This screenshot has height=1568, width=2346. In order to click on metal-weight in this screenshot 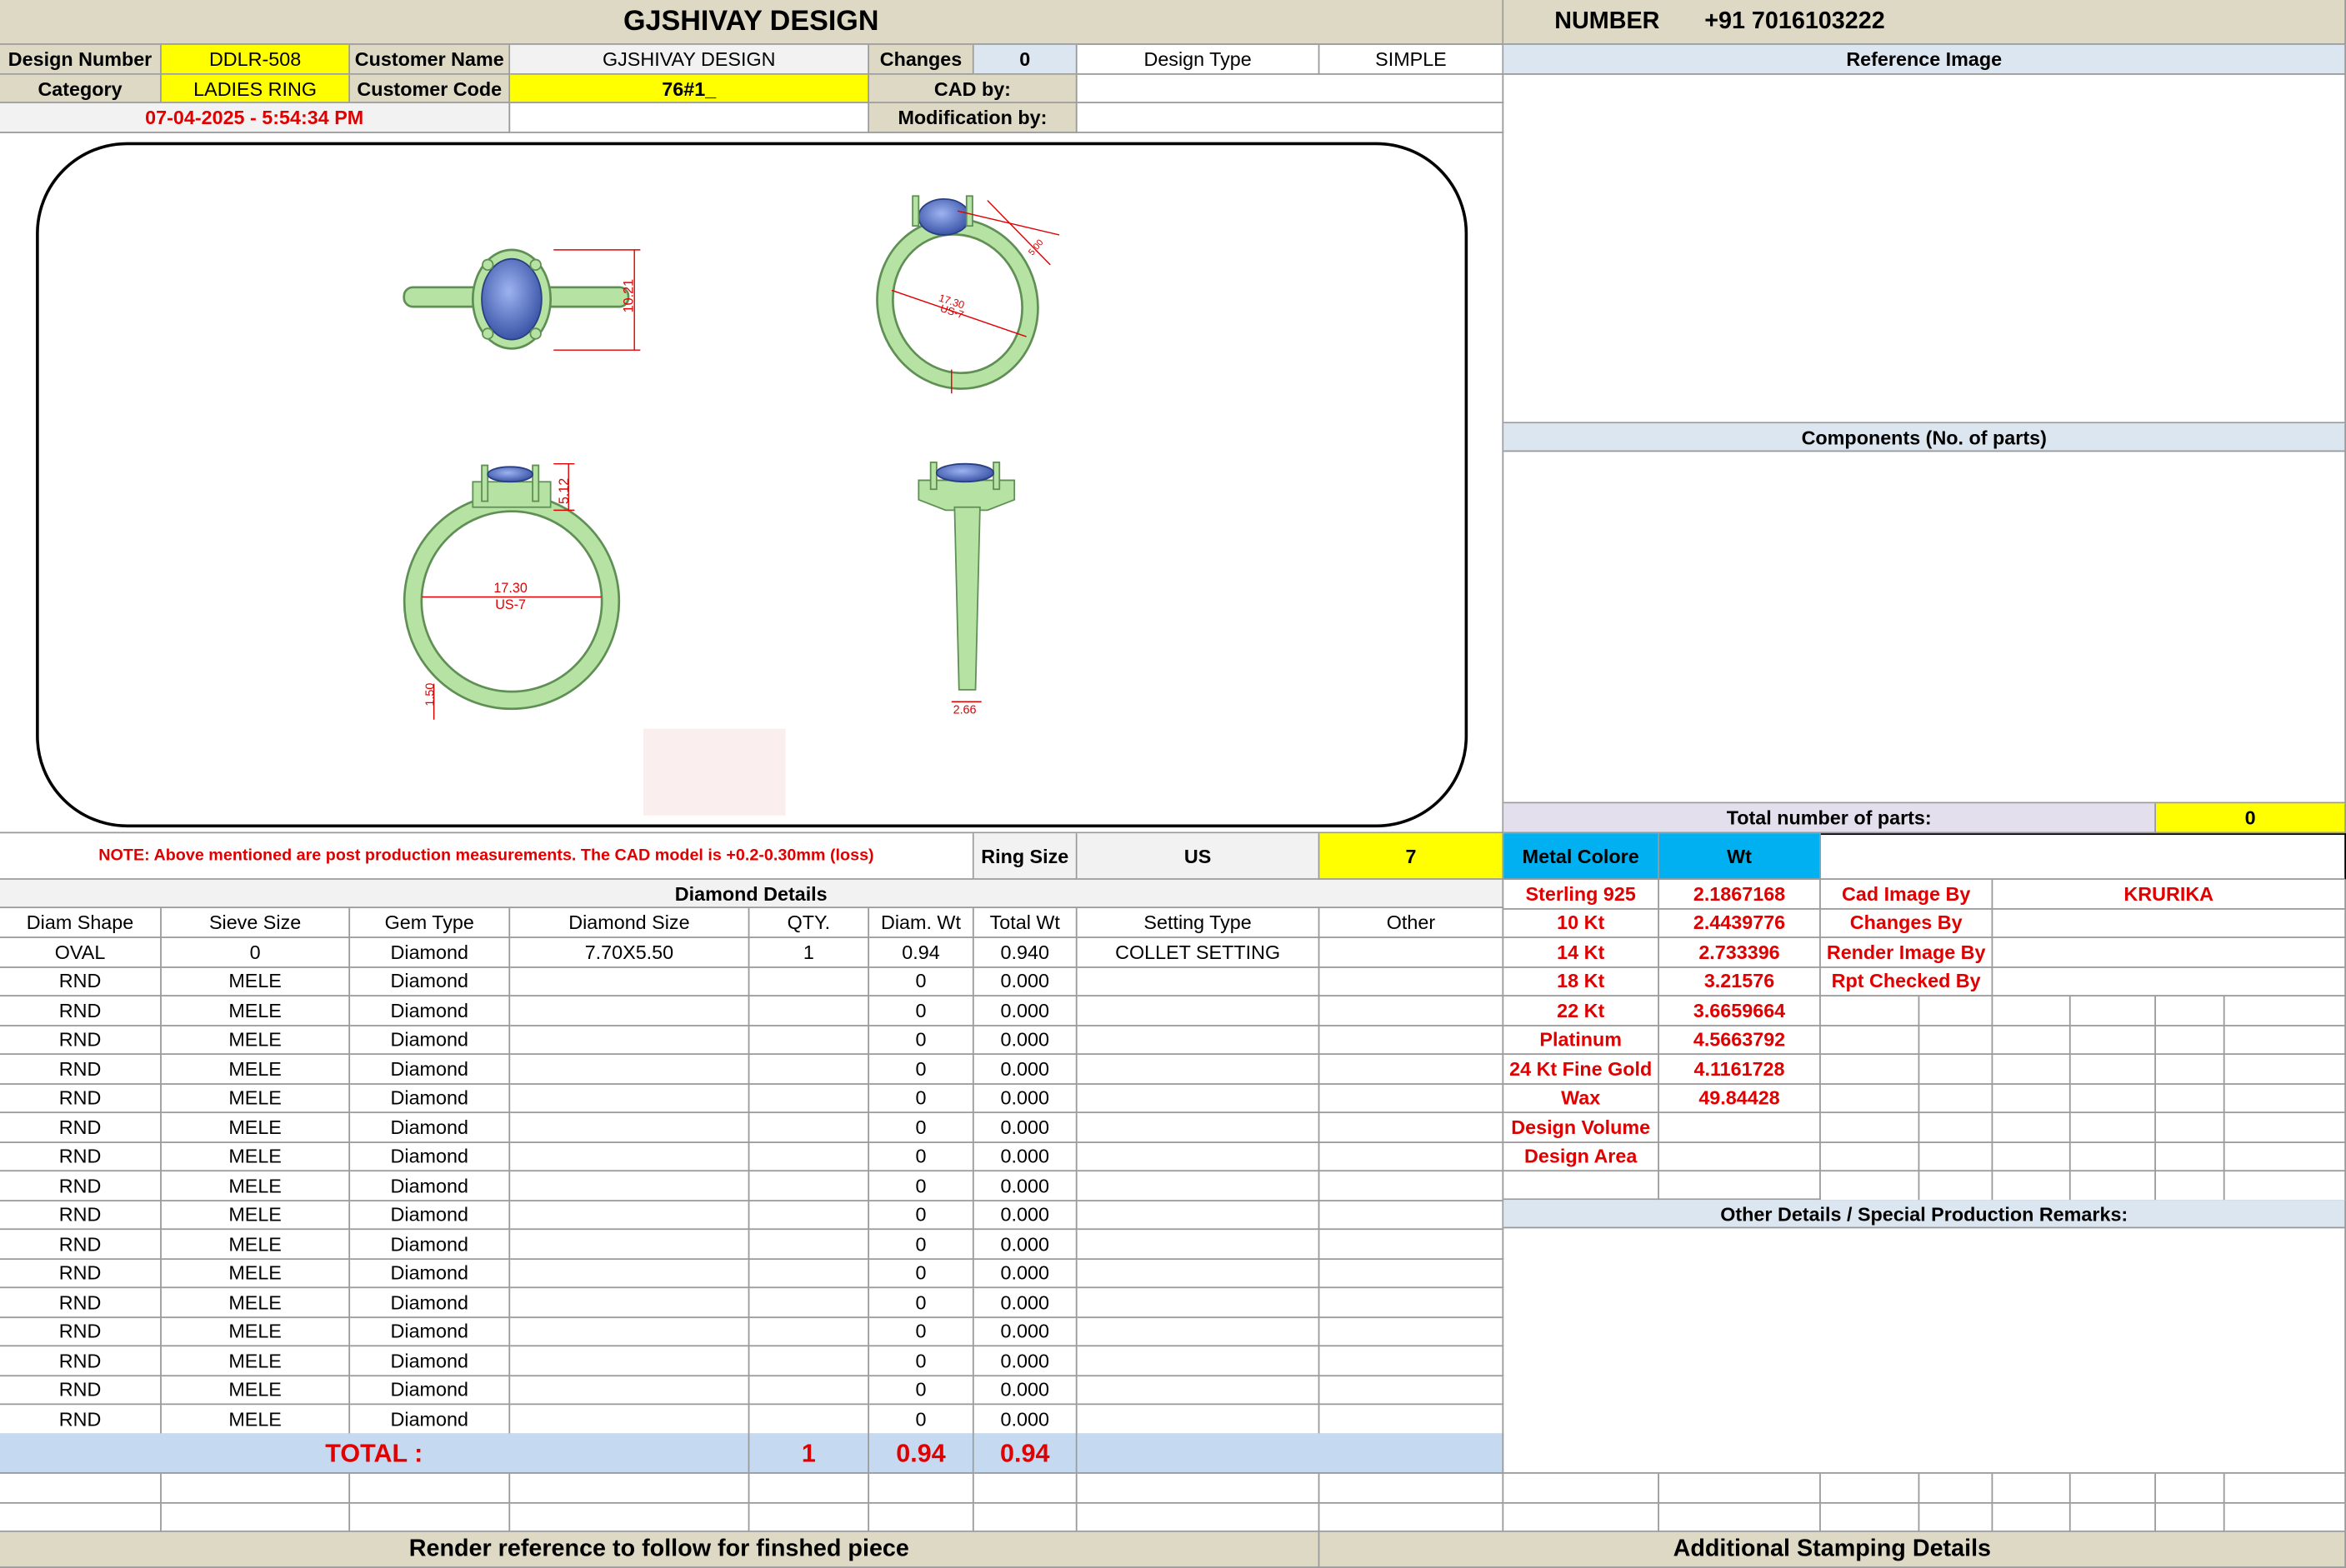, I will do `click(1740, 1157)`.